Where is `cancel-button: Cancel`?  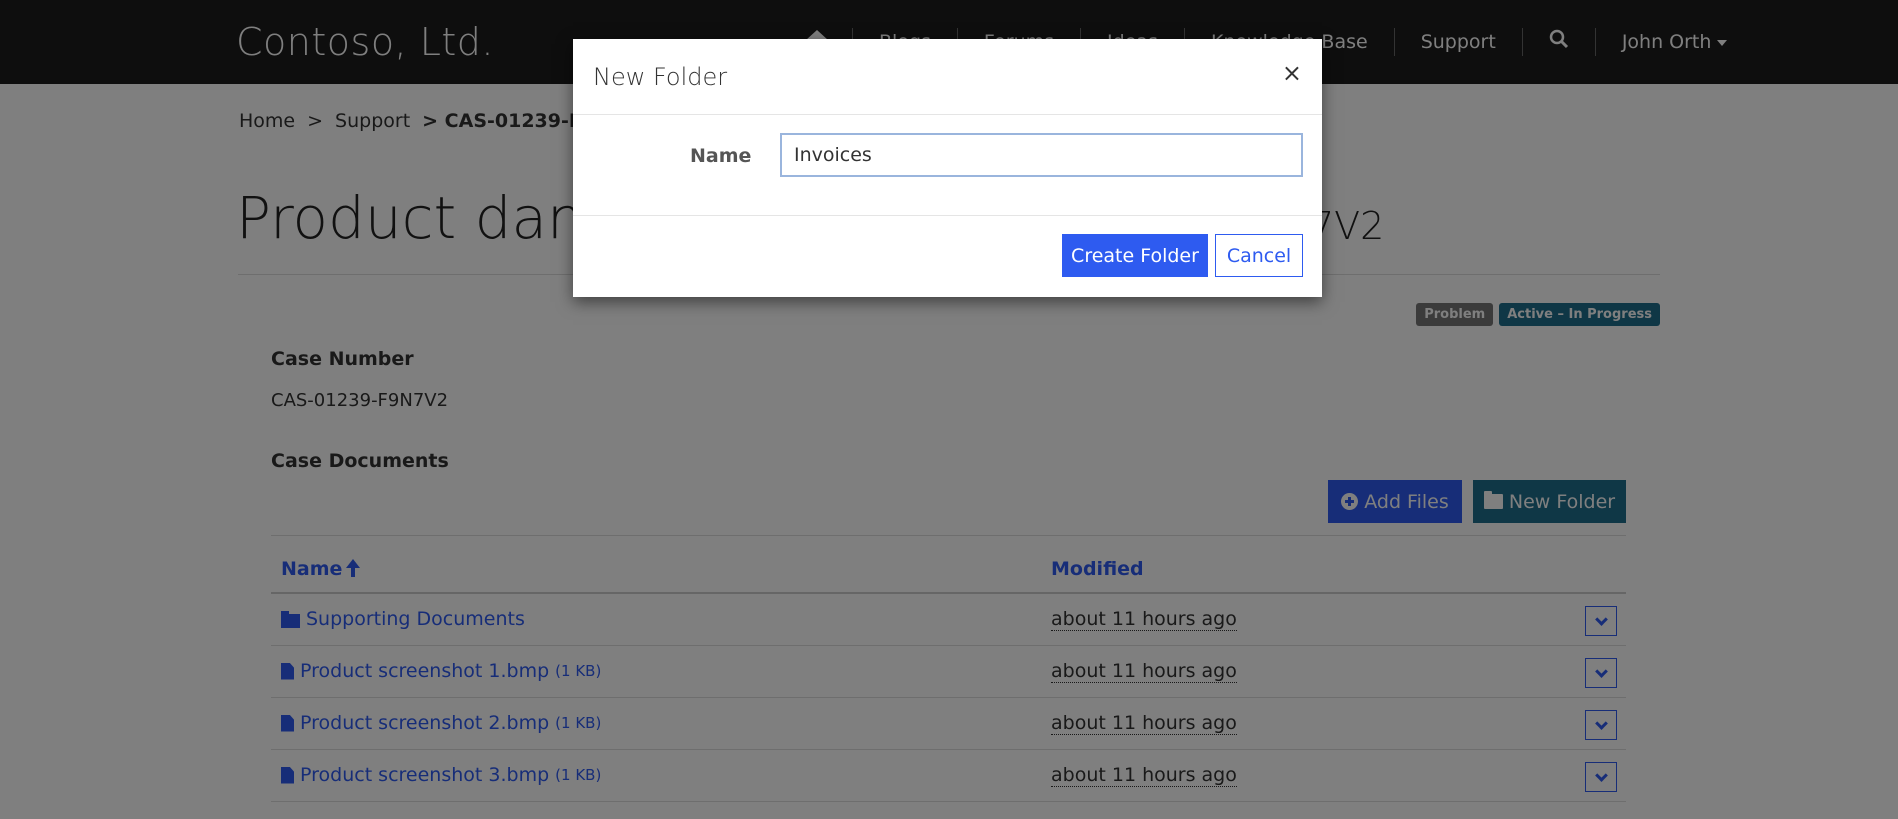
cancel-button: Cancel is located at coordinates (1259, 255).